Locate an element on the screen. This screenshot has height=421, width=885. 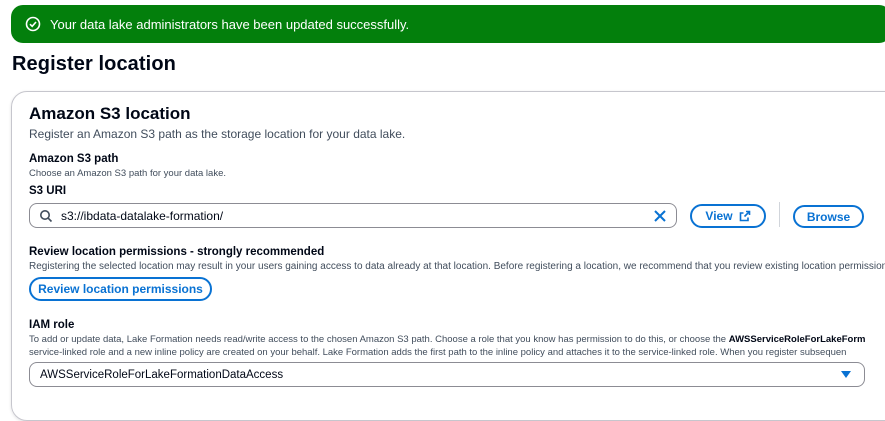
iam-role-label: IAM role is located at coordinates (52, 325).